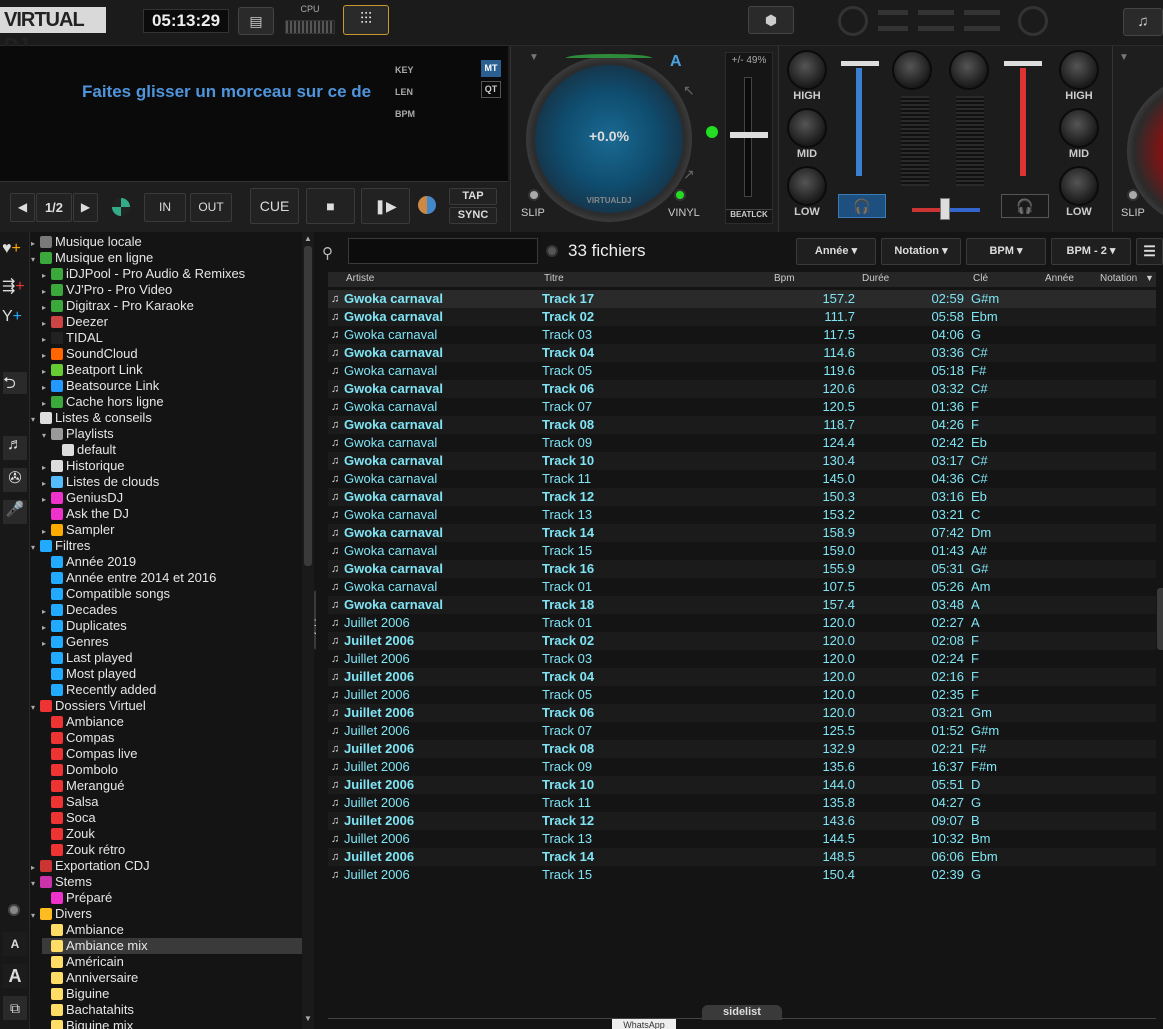 The height and width of the screenshot is (1029, 1163). What do you see at coordinates (742, 1012) in the screenshot?
I see `sidelist-tab: sidelist` at bounding box center [742, 1012].